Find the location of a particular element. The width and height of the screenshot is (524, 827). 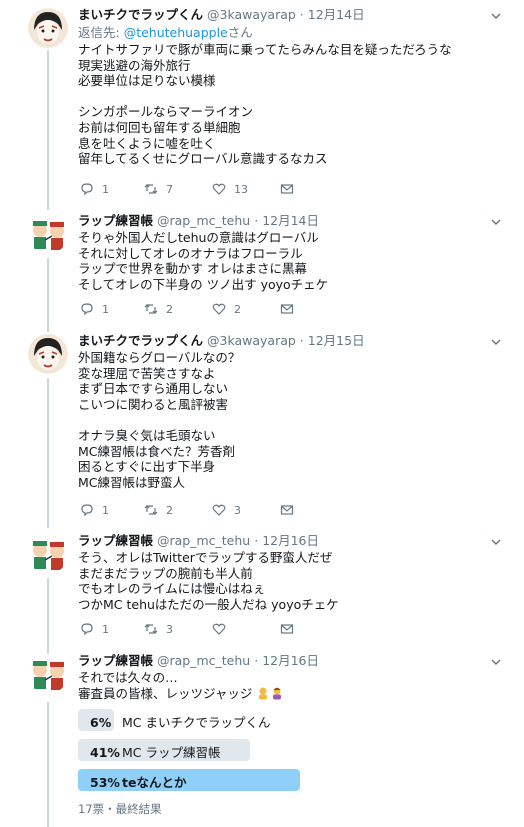

like-button: 13 is located at coordinates (230, 189).